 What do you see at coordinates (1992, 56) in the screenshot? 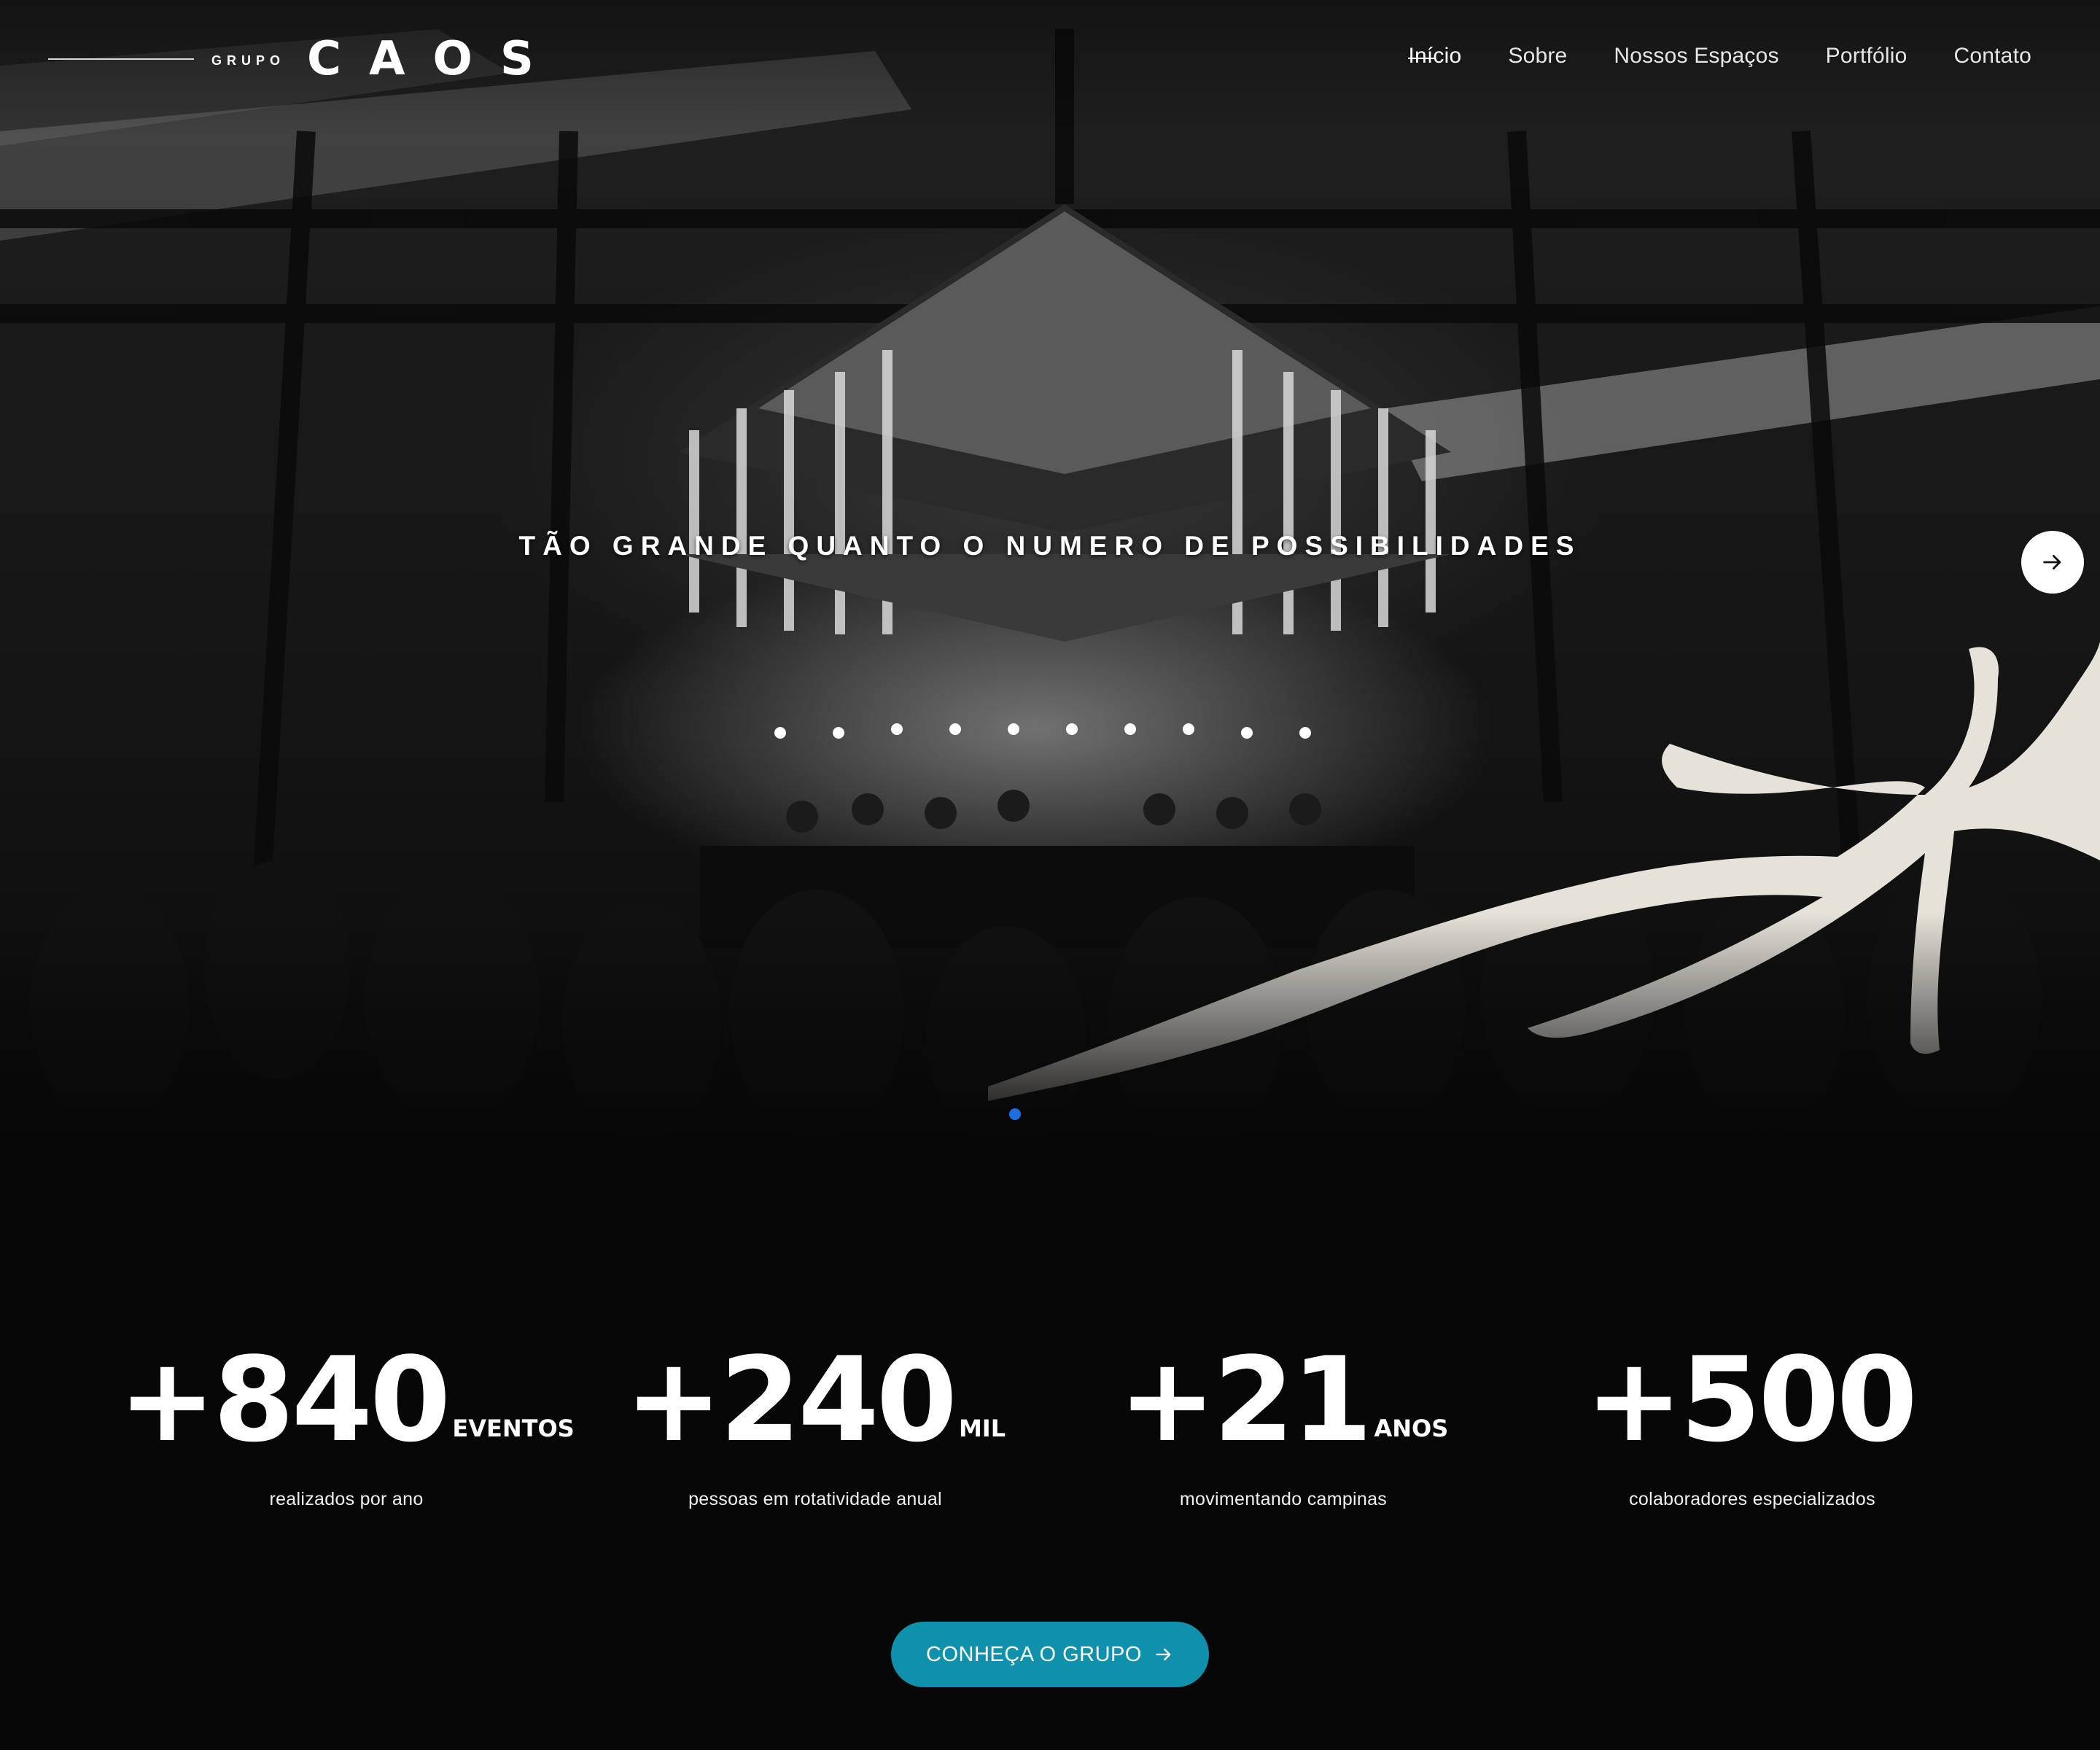
I see `nav-item-contato: Contato` at bounding box center [1992, 56].